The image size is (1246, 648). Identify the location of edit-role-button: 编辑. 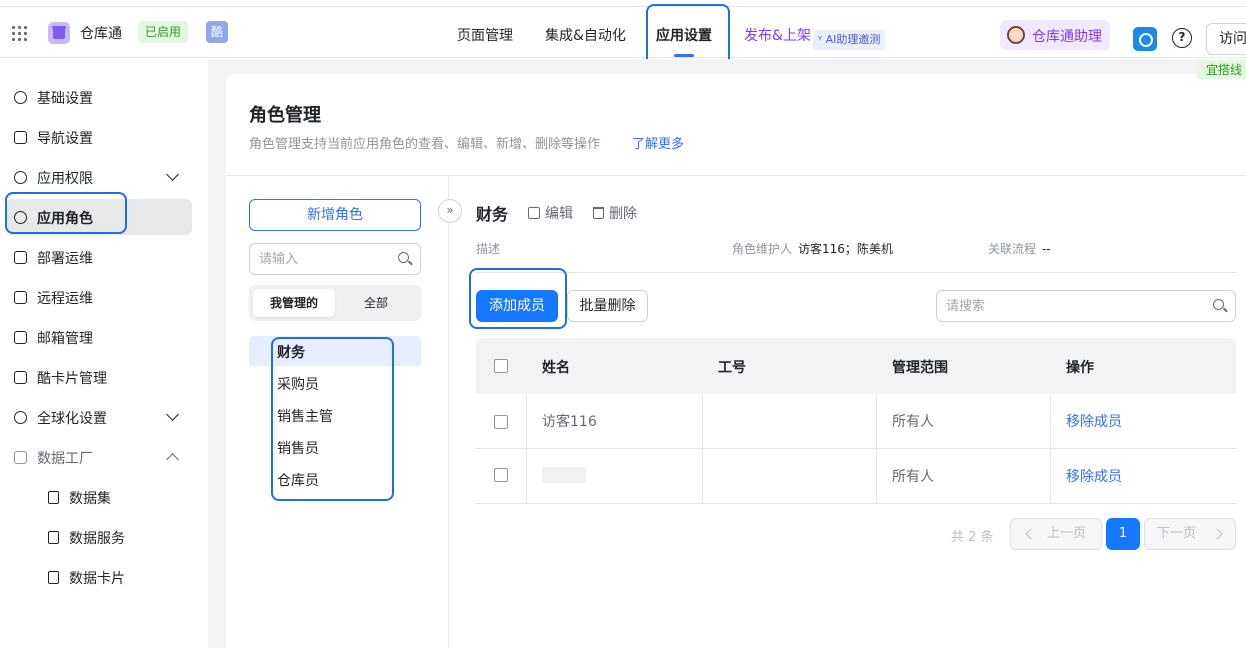
(550, 213).